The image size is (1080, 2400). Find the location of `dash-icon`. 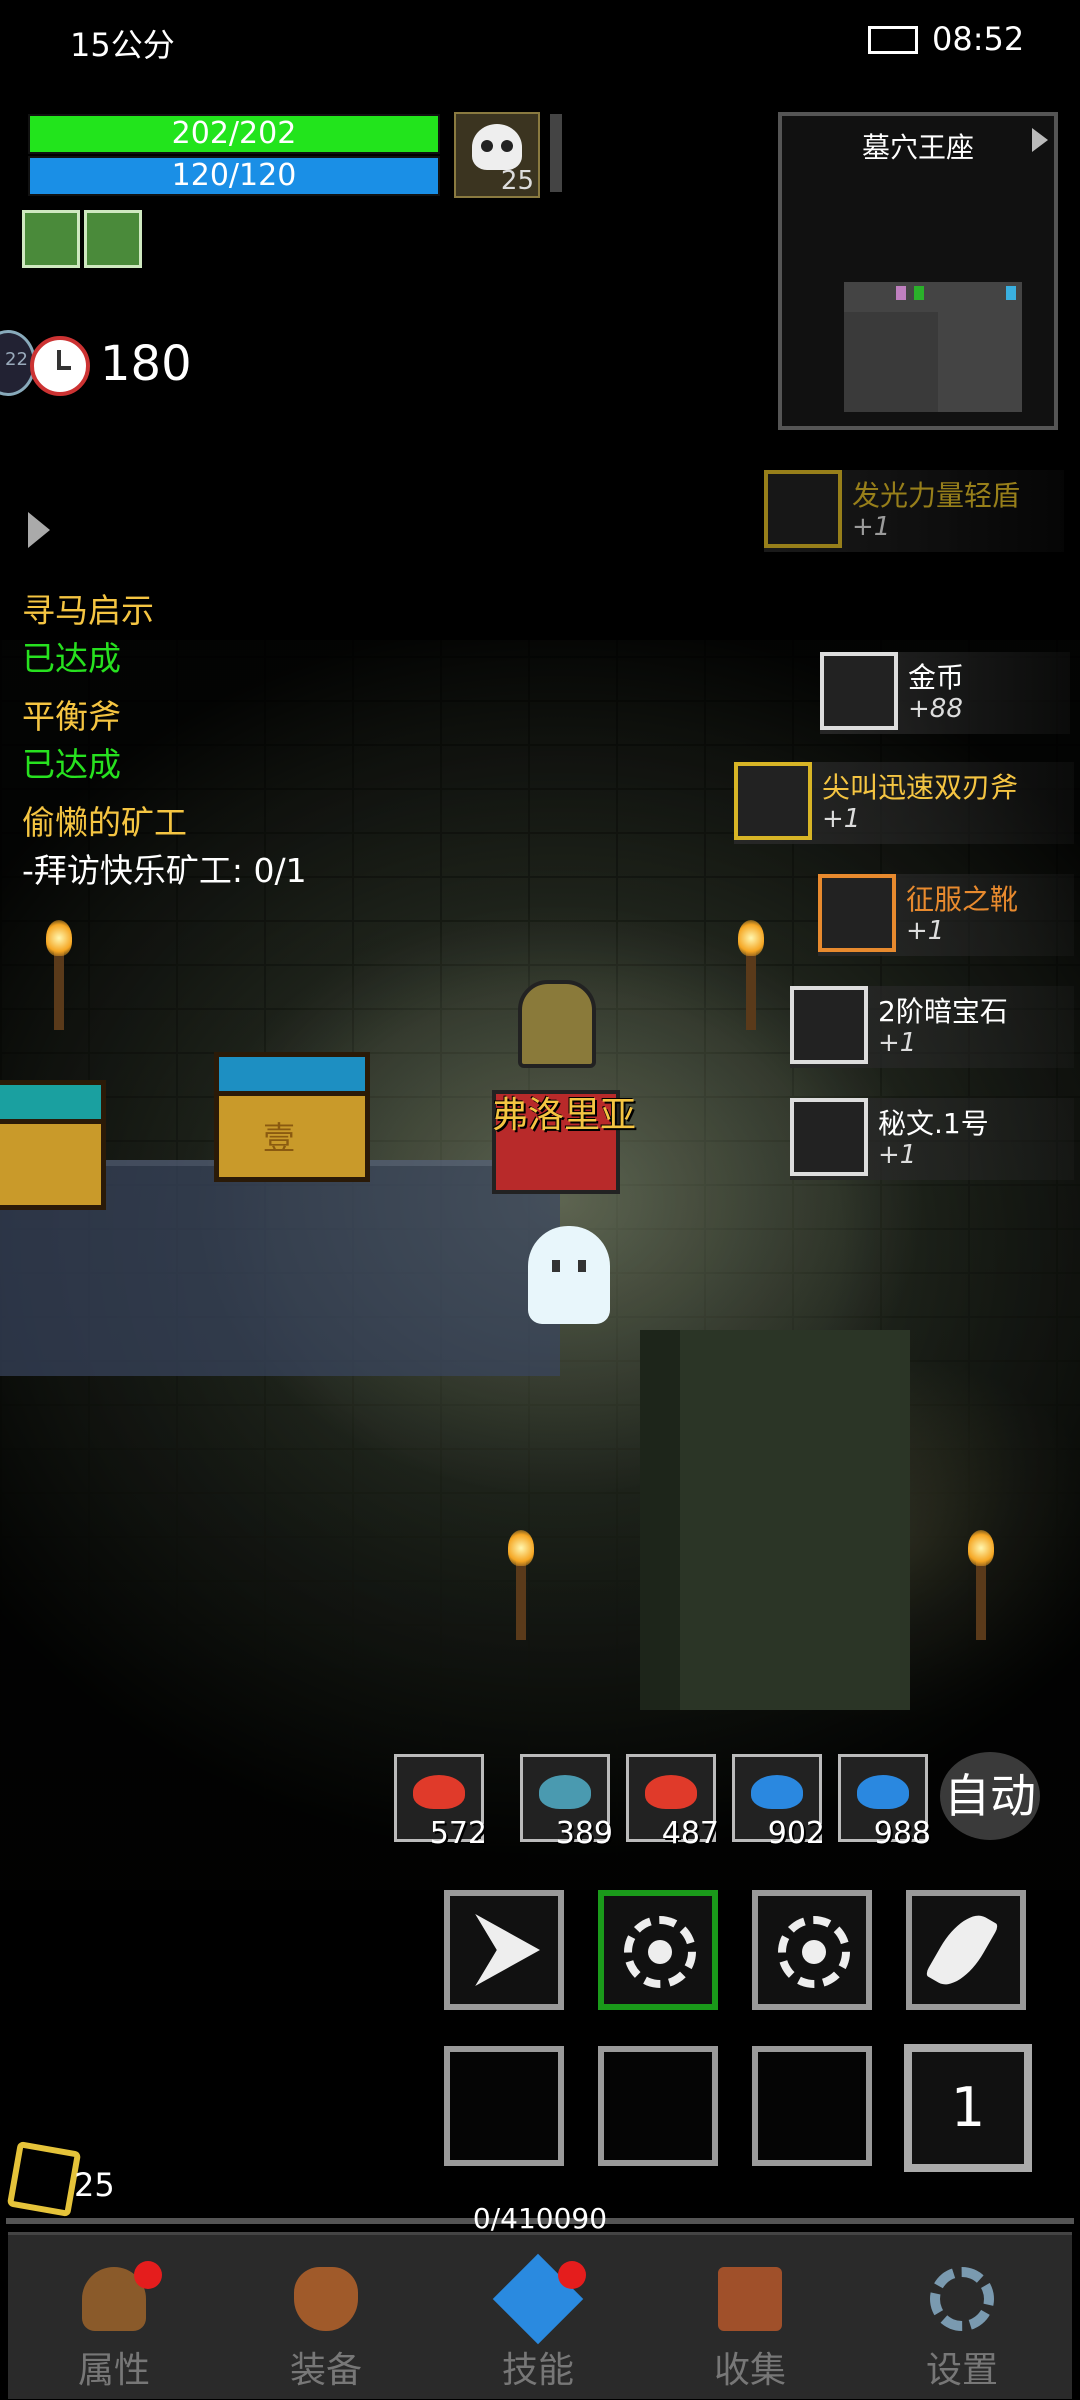

dash-icon is located at coordinates (507, 1950).